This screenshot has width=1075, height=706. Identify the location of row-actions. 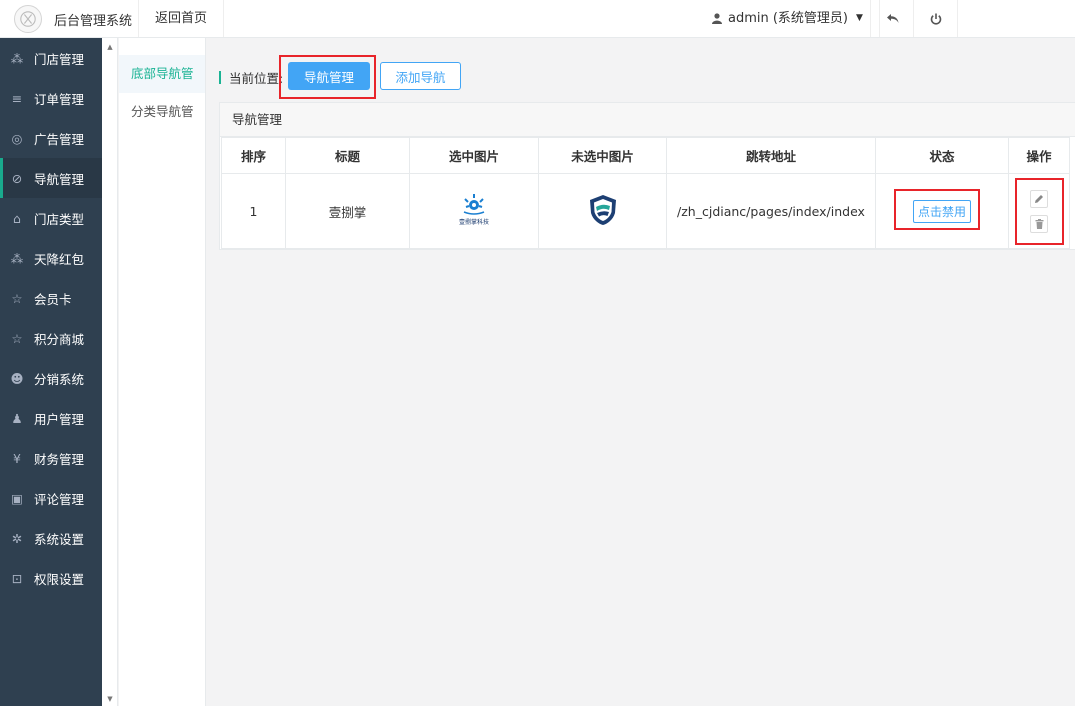
(1039, 211).